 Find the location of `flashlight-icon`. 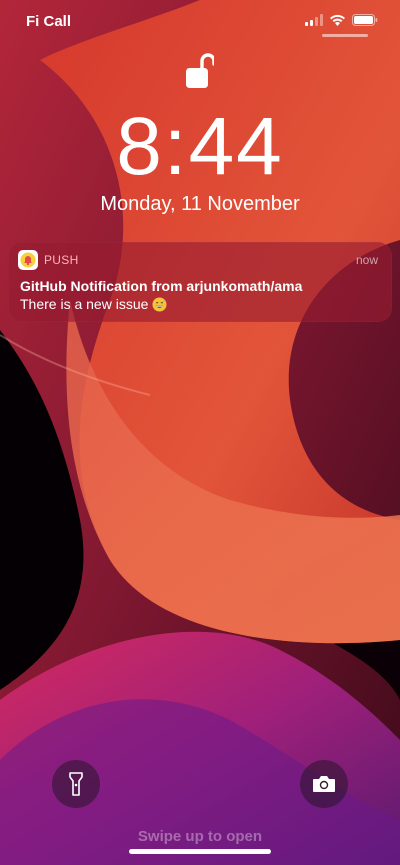

flashlight-icon is located at coordinates (76, 784).